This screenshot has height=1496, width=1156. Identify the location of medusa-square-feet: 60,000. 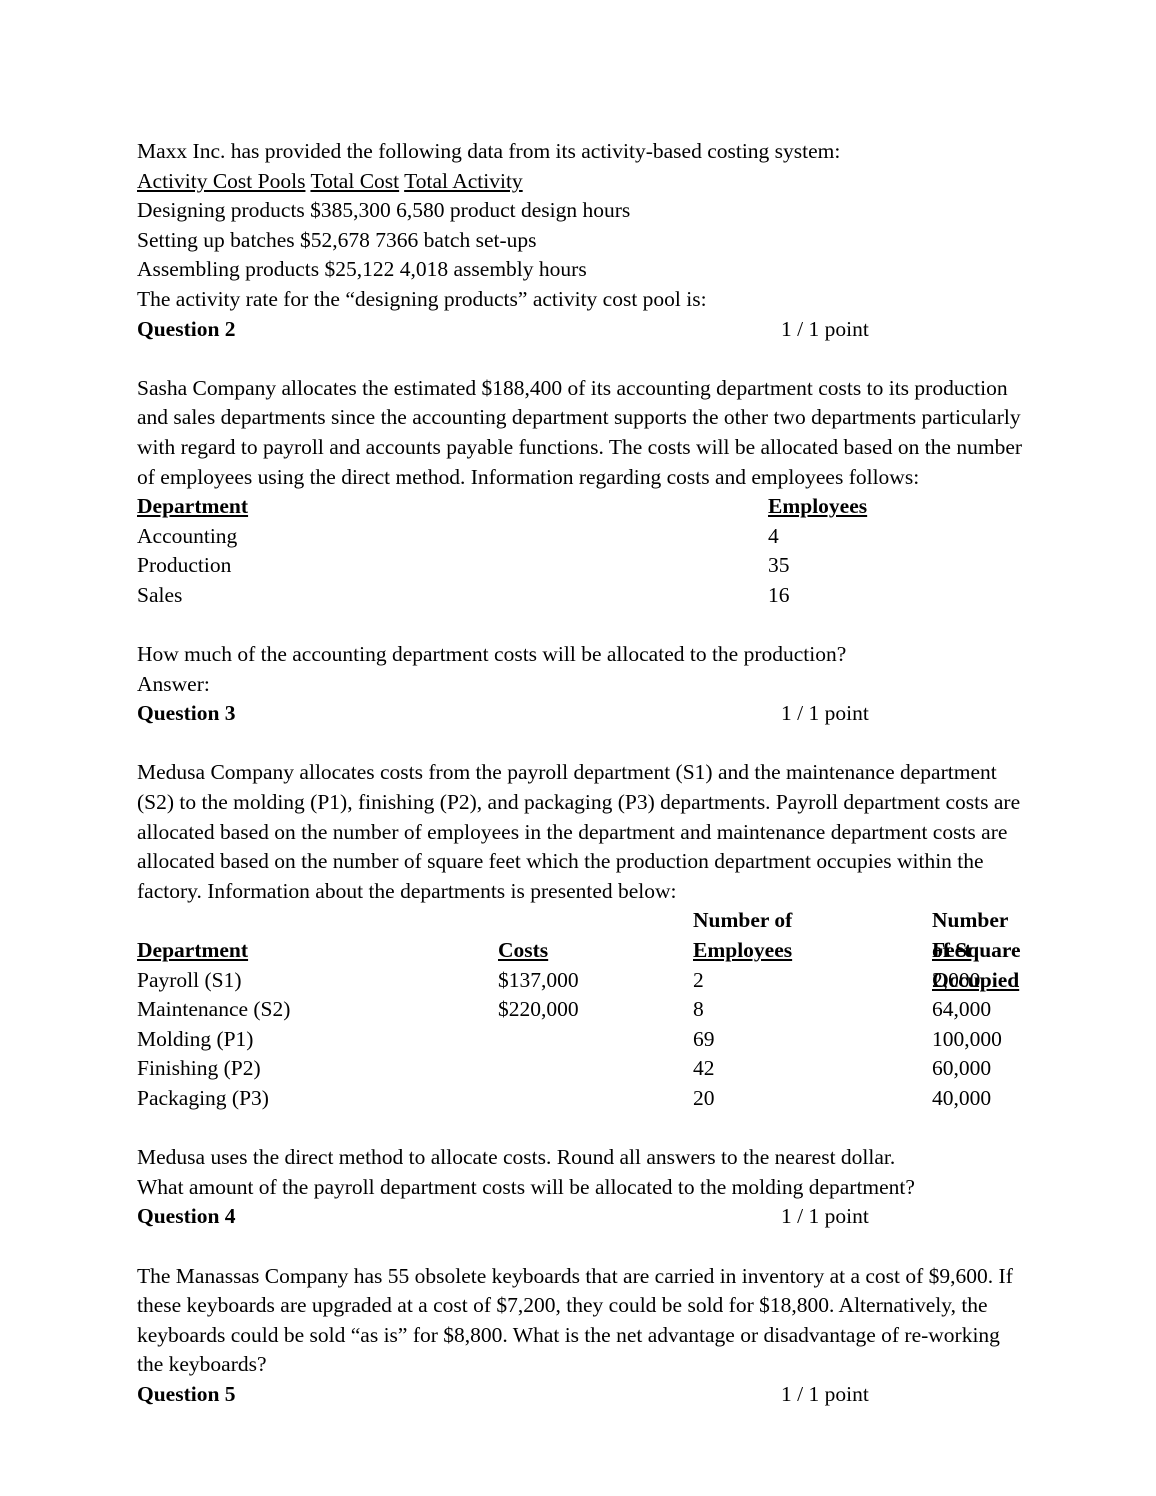
(962, 1068).